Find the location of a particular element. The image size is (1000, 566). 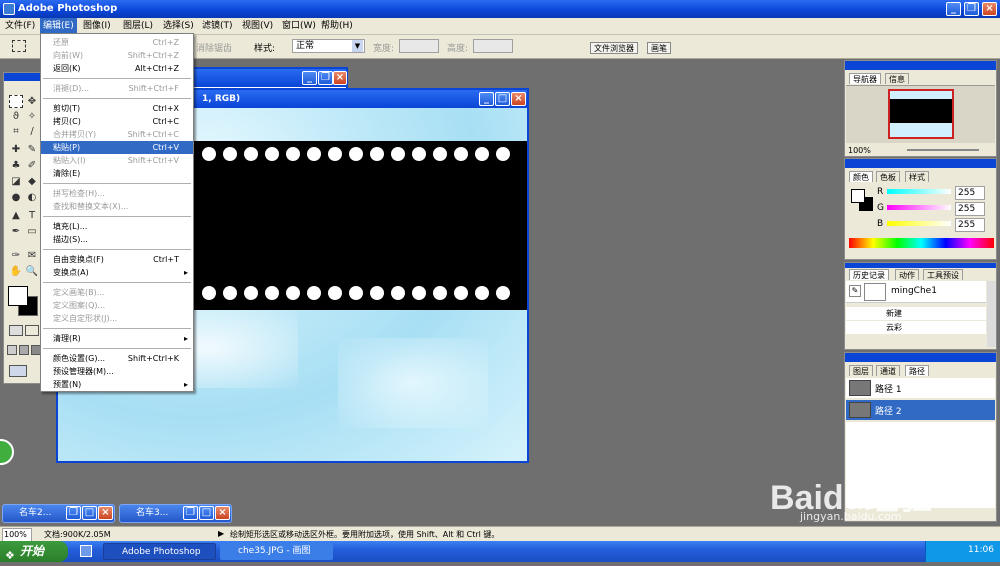

crop-tool-icon: ⌗ is located at coordinates (16, 131).